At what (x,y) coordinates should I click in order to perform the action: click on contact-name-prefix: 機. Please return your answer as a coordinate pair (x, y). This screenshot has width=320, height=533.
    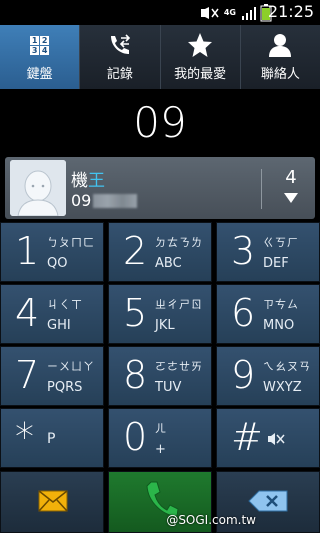
    Looking at the image, I should click on (79, 181).